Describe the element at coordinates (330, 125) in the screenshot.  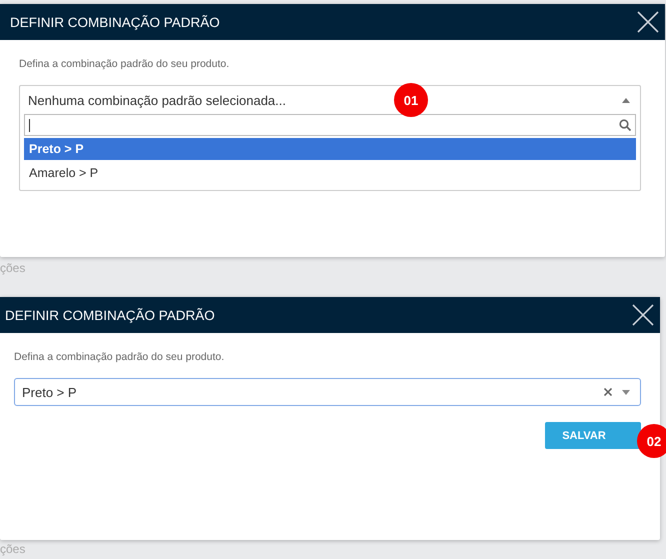
I see `search-field` at that location.